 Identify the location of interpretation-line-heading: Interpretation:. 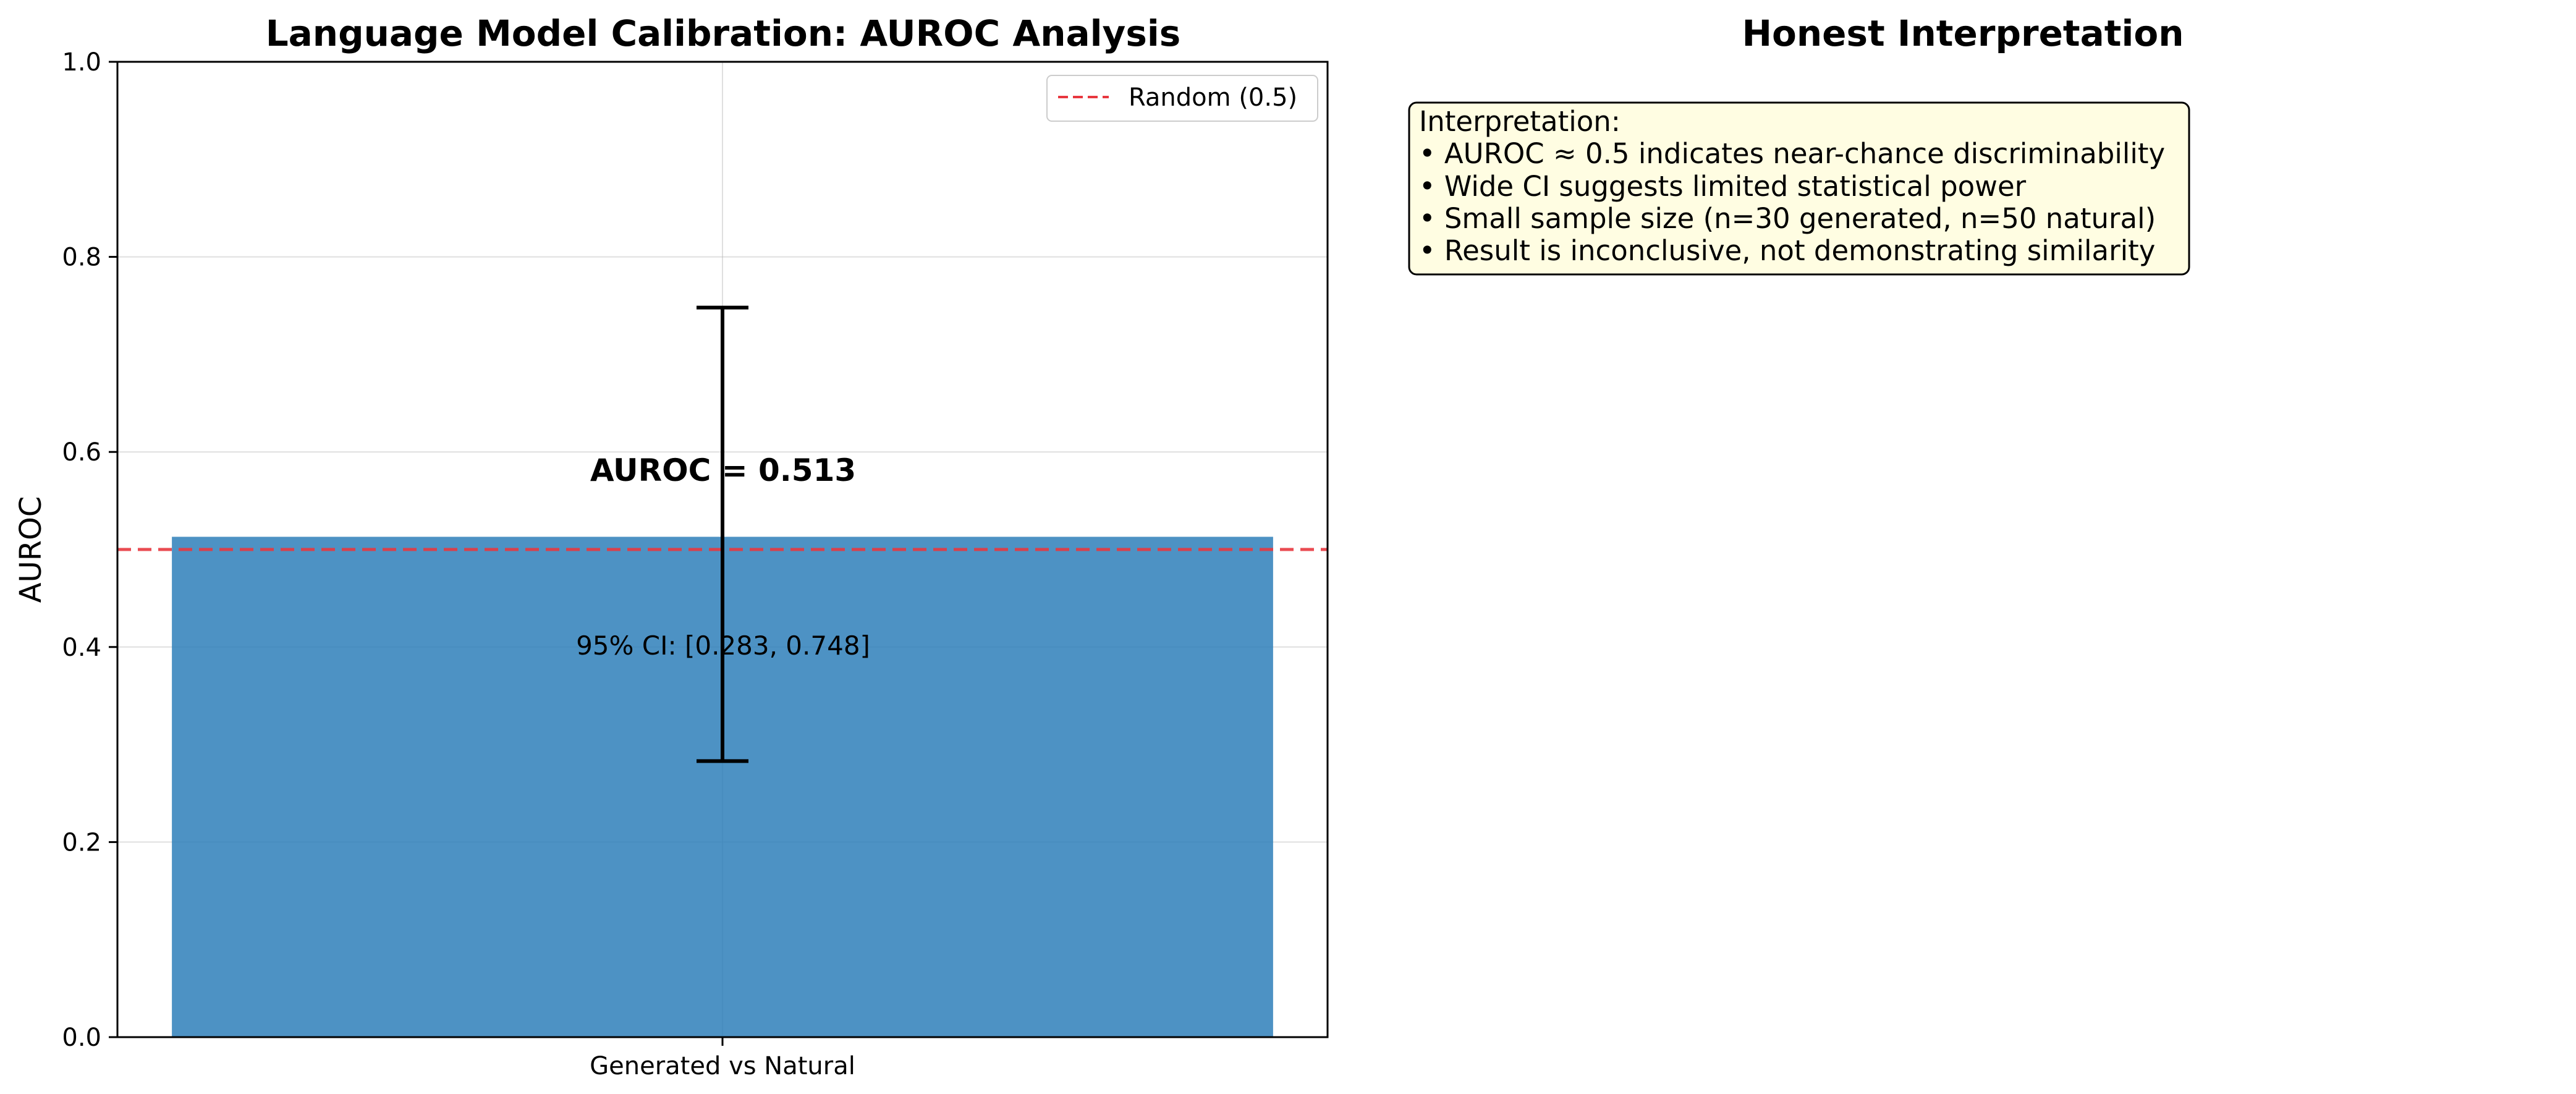
(1520, 121).